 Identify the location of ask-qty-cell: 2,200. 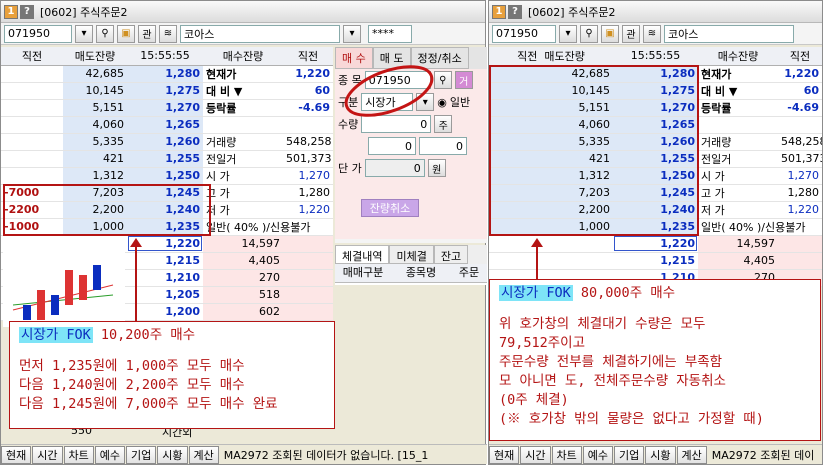
(551, 210).